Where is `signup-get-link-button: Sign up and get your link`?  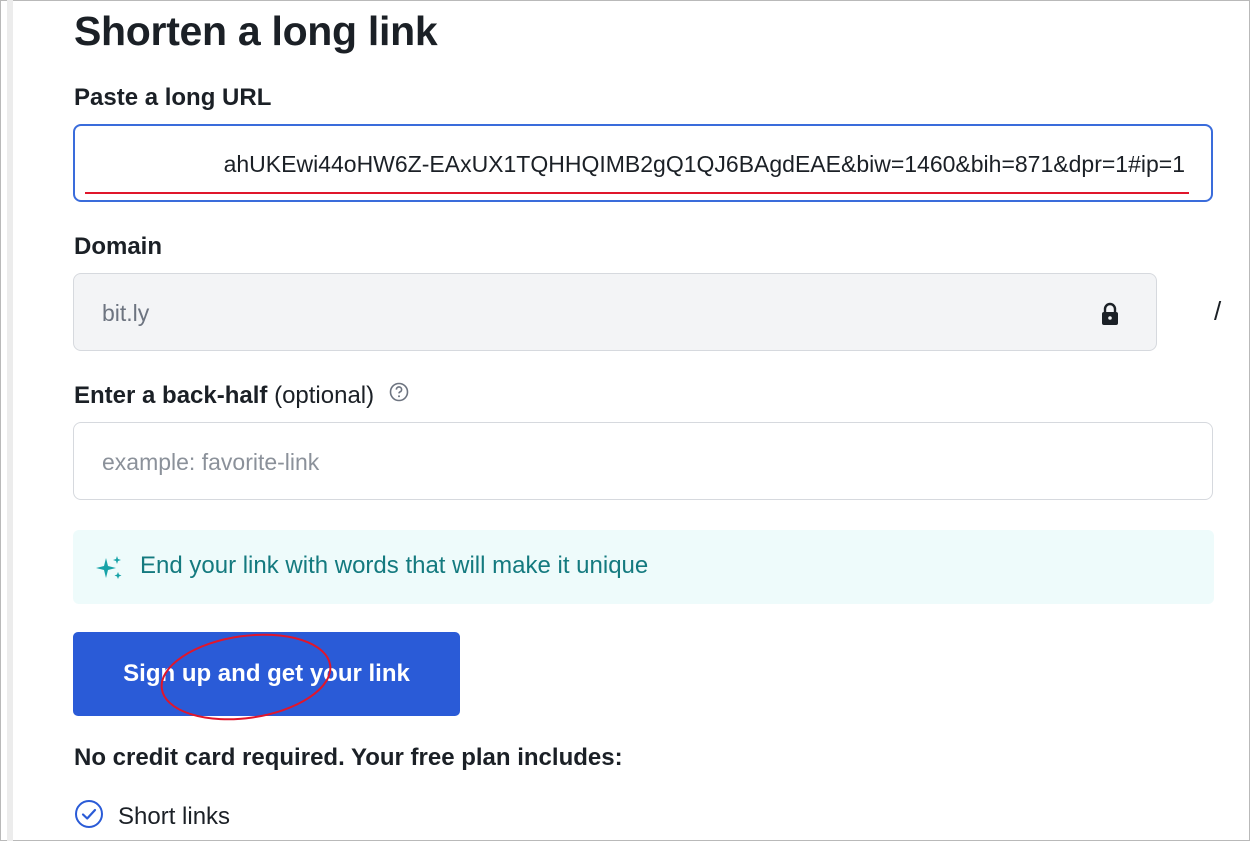 signup-get-link-button: Sign up and get your link is located at coordinates (266, 674).